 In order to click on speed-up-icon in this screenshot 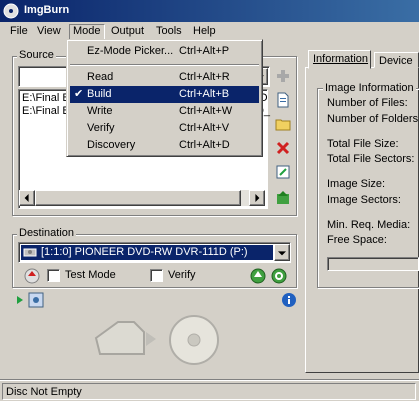, I will do `click(258, 276)`.